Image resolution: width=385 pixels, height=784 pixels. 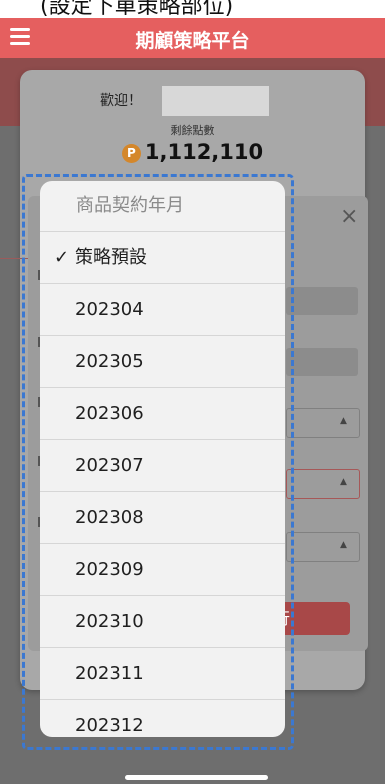 I want to click on picker-option-202307: 202307, so click(x=162, y=465).